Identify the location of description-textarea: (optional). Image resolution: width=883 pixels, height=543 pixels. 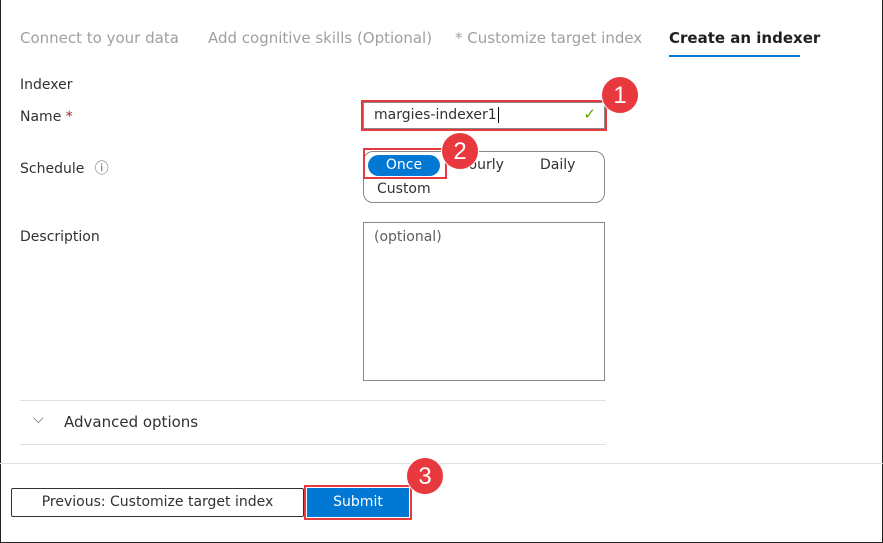
(484, 301).